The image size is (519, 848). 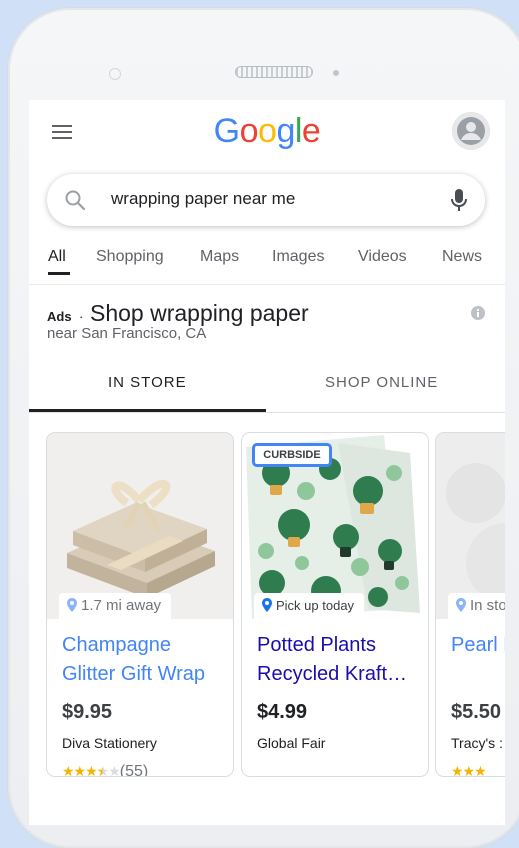 I want to click on active-tab-indicator, so click(x=59, y=273).